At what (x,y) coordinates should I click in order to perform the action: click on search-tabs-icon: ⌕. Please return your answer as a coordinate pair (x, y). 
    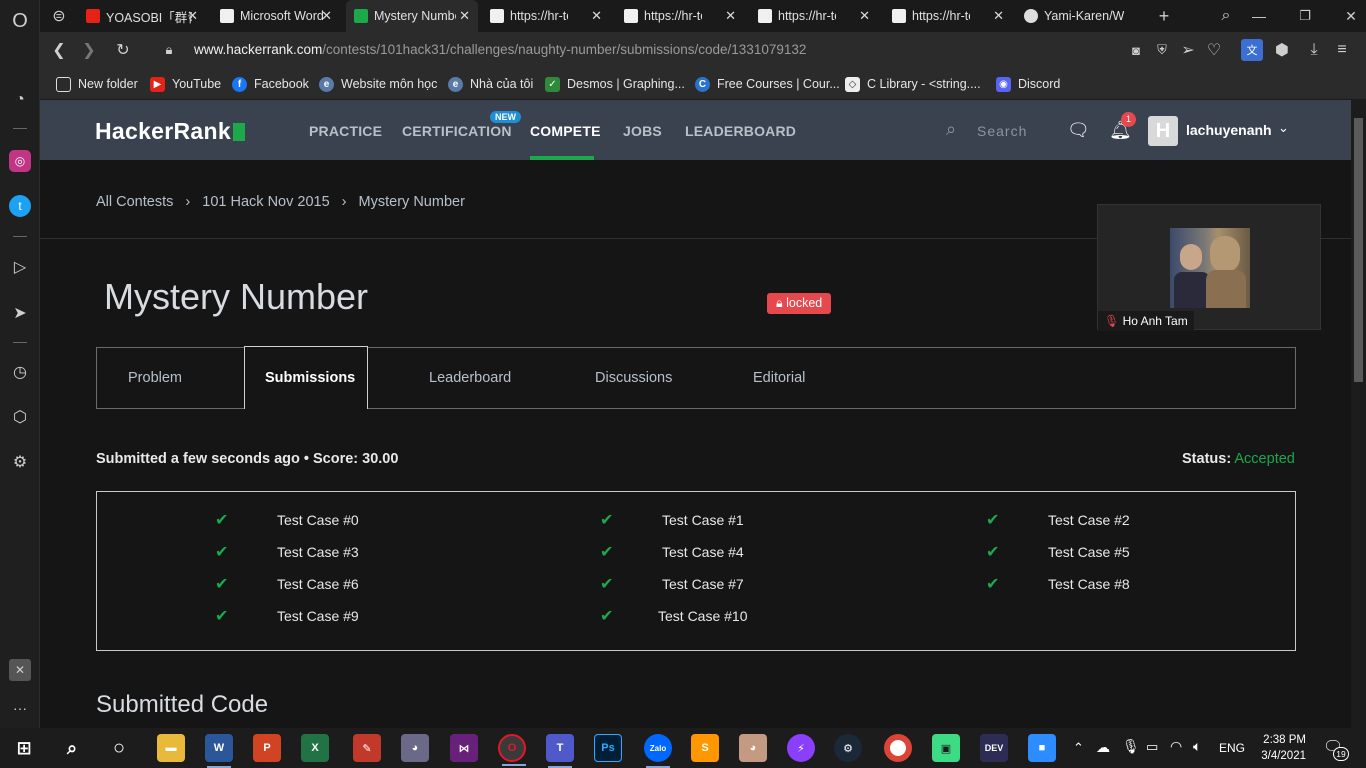
    Looking at the image, I should click on (1226, 16).